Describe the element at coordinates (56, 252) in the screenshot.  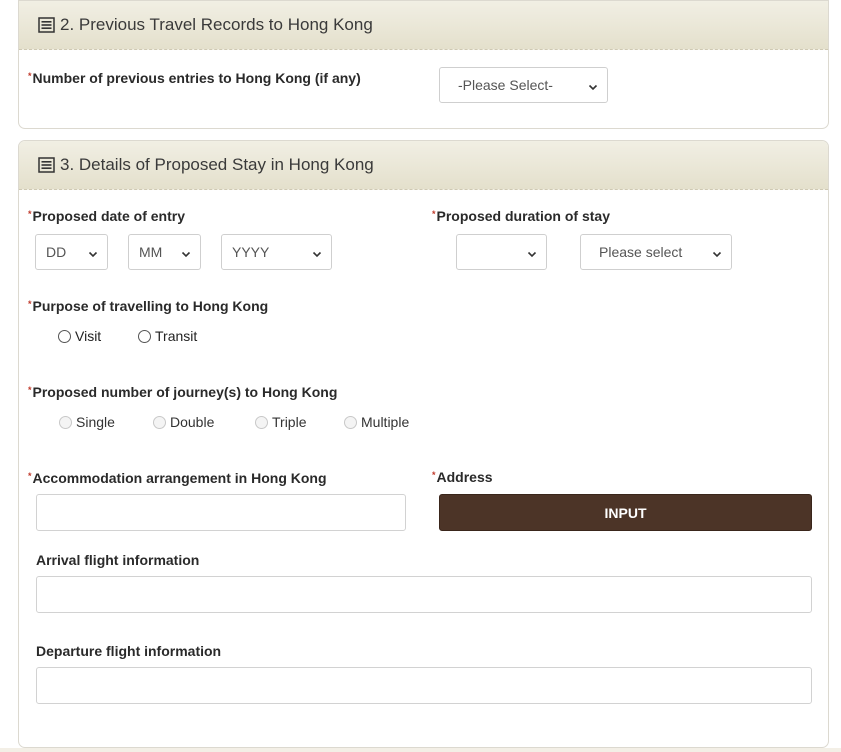
I see `entry-day-select-value: DD` at that location.